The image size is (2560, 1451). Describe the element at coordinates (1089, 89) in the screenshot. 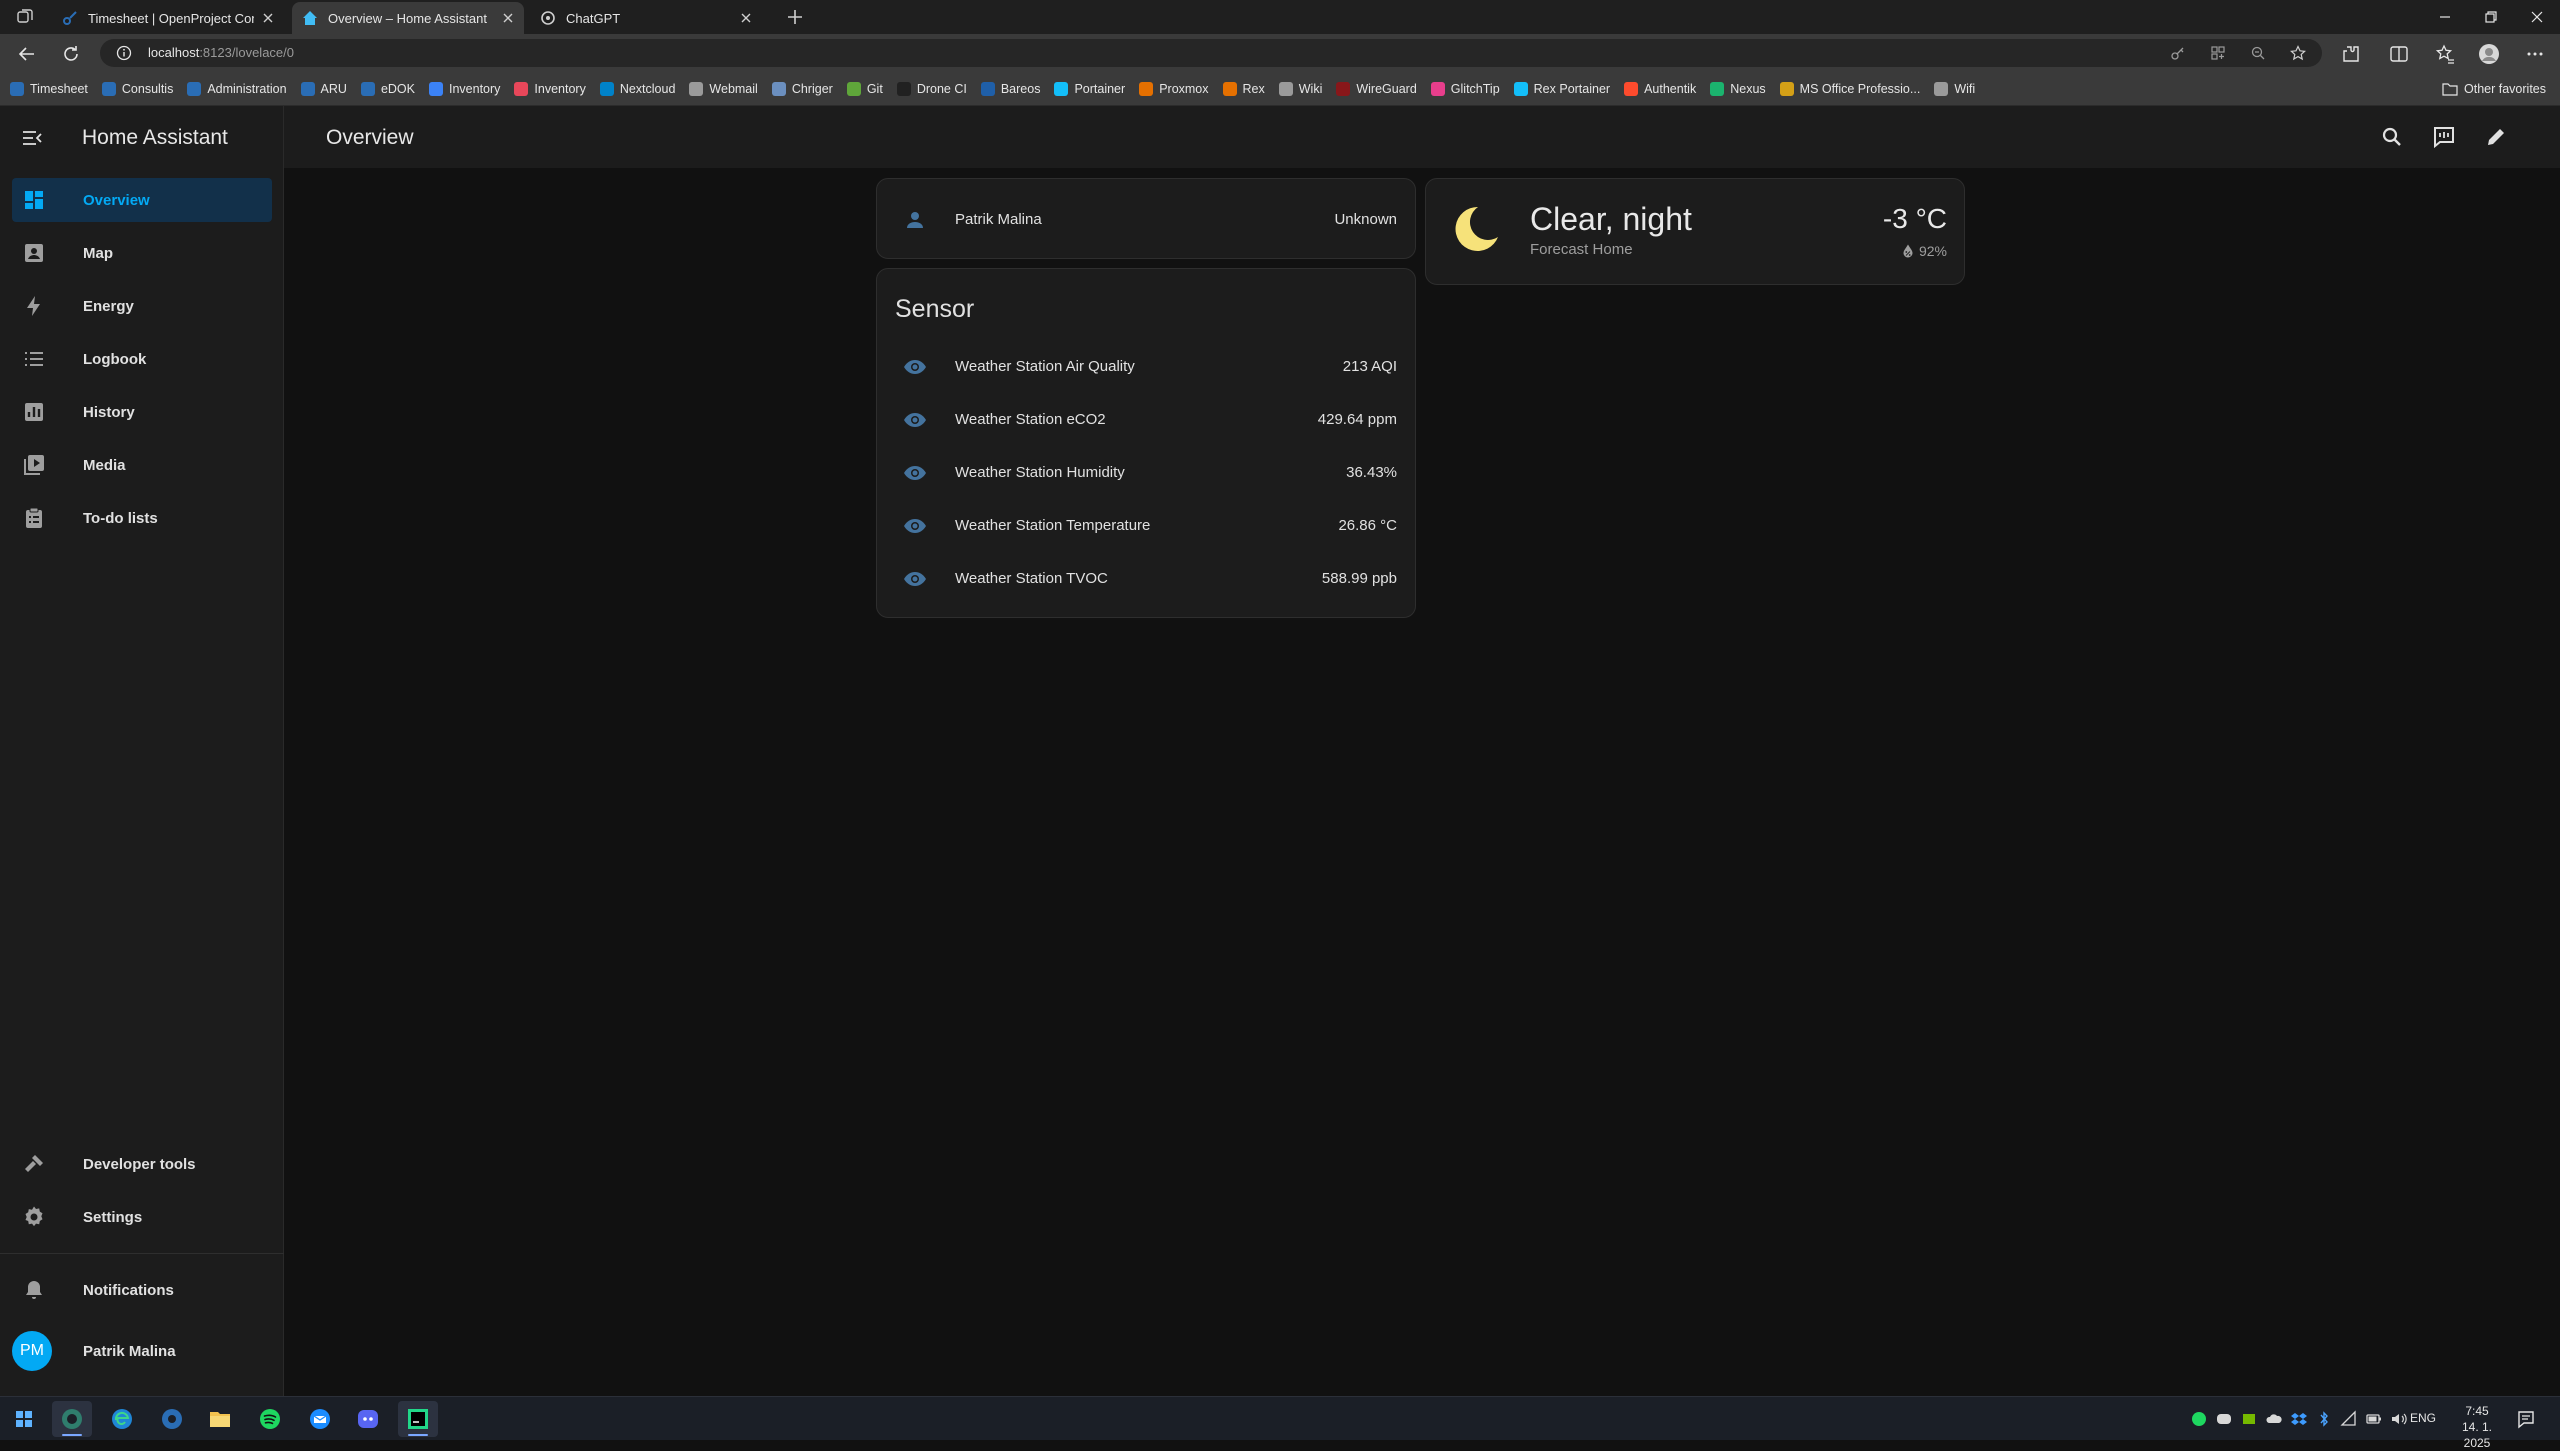

I see `bookmark-item: Portainer` at that location.